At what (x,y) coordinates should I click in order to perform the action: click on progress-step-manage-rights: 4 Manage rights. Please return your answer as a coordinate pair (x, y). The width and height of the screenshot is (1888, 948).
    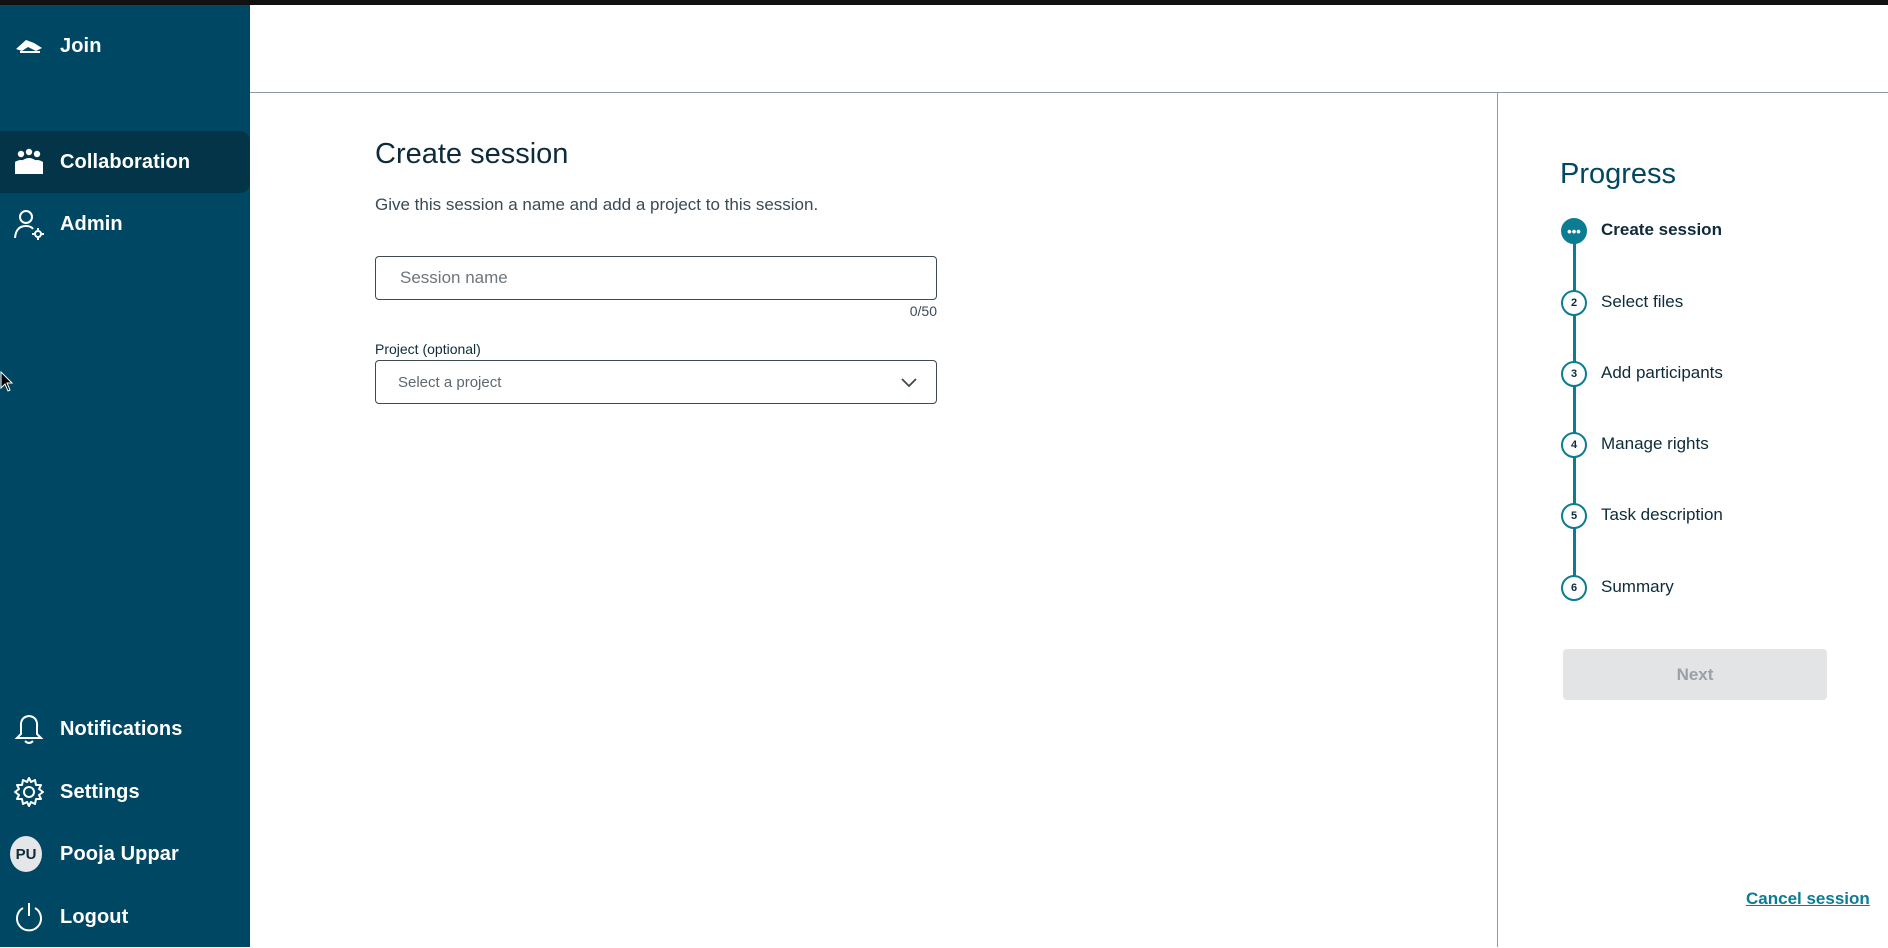
    Looking at the image, I should click on (1721, 446).